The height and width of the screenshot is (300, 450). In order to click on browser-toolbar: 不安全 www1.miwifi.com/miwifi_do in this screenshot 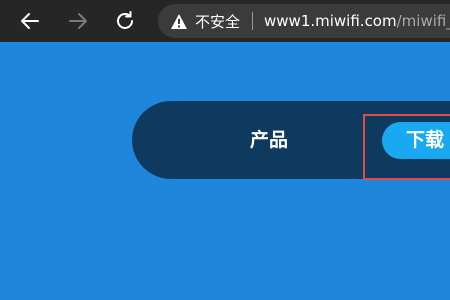, I will do `click(225, 21)`.